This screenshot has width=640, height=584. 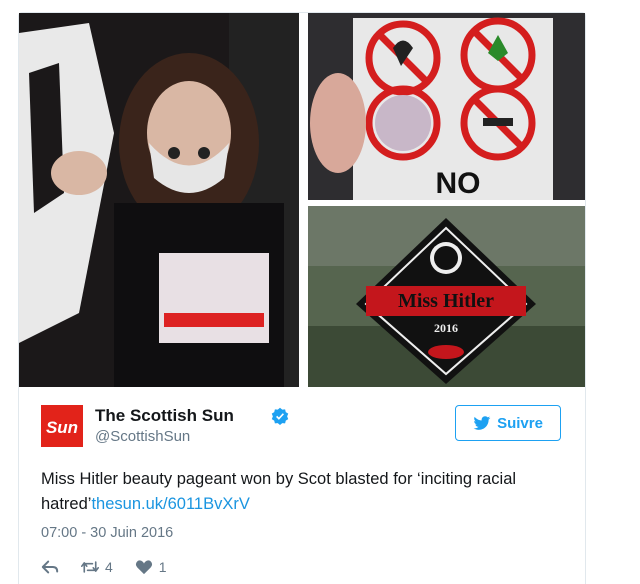 I want to click on photo-no-symbols-sticker: NO, so click(x=446, y=106).